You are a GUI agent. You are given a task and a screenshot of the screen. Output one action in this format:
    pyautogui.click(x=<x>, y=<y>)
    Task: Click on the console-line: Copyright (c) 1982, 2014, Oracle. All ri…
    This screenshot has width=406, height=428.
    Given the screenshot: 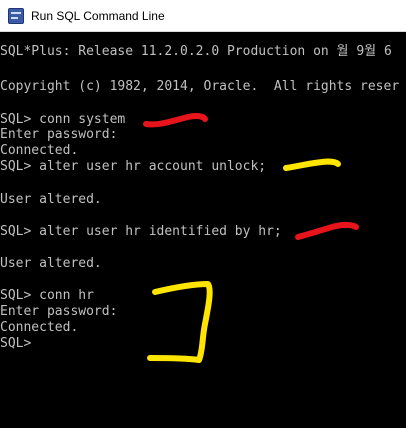 What is the action you would take?
    pyautogui.click(x=200, y=86)
    